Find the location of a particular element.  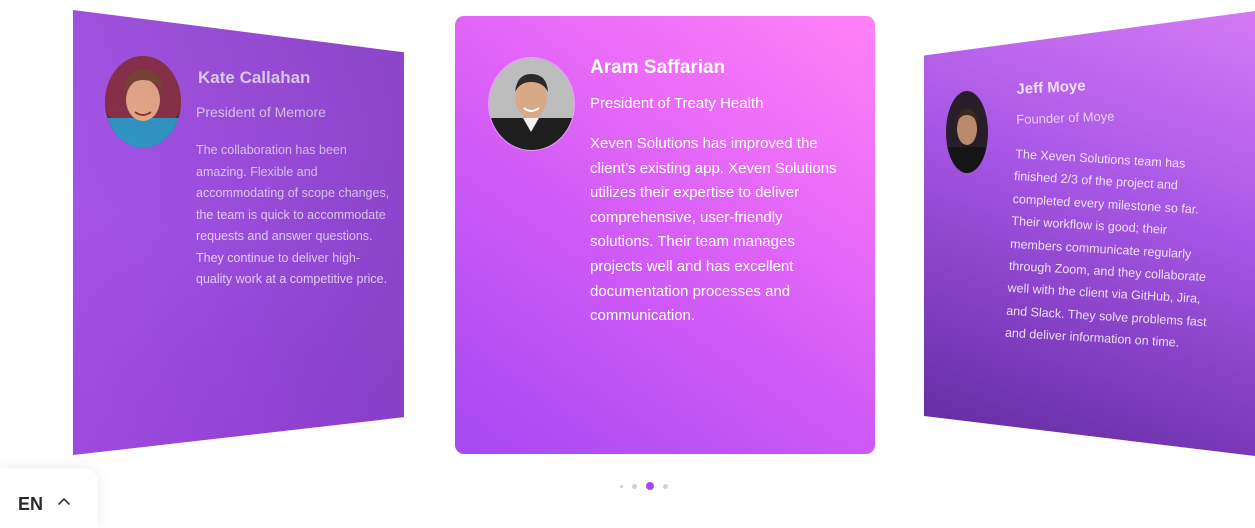

testimonial-role: Founder of Moye is located at coordinates (1065, 117).